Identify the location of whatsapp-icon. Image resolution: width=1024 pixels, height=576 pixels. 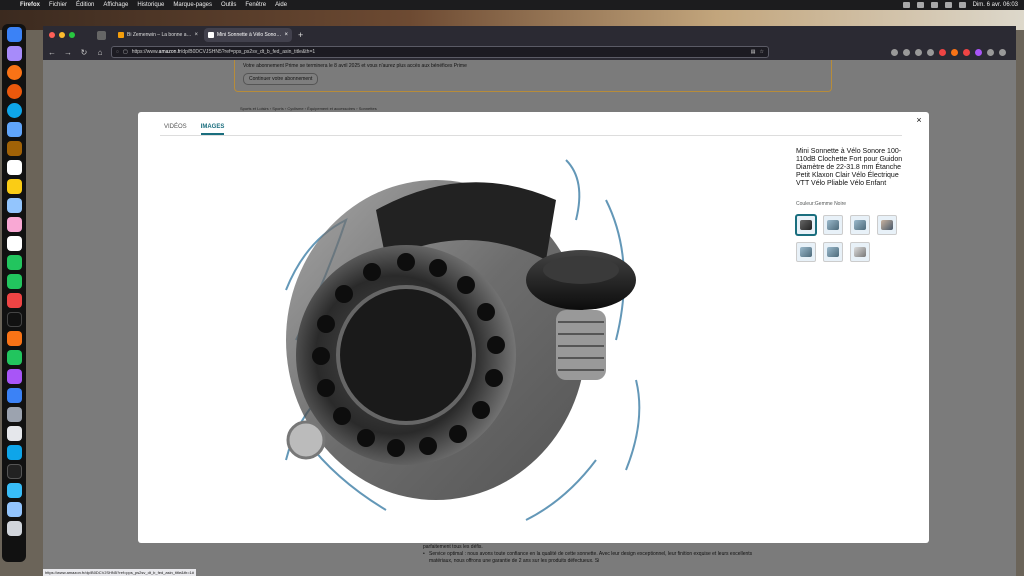
(14, 281).